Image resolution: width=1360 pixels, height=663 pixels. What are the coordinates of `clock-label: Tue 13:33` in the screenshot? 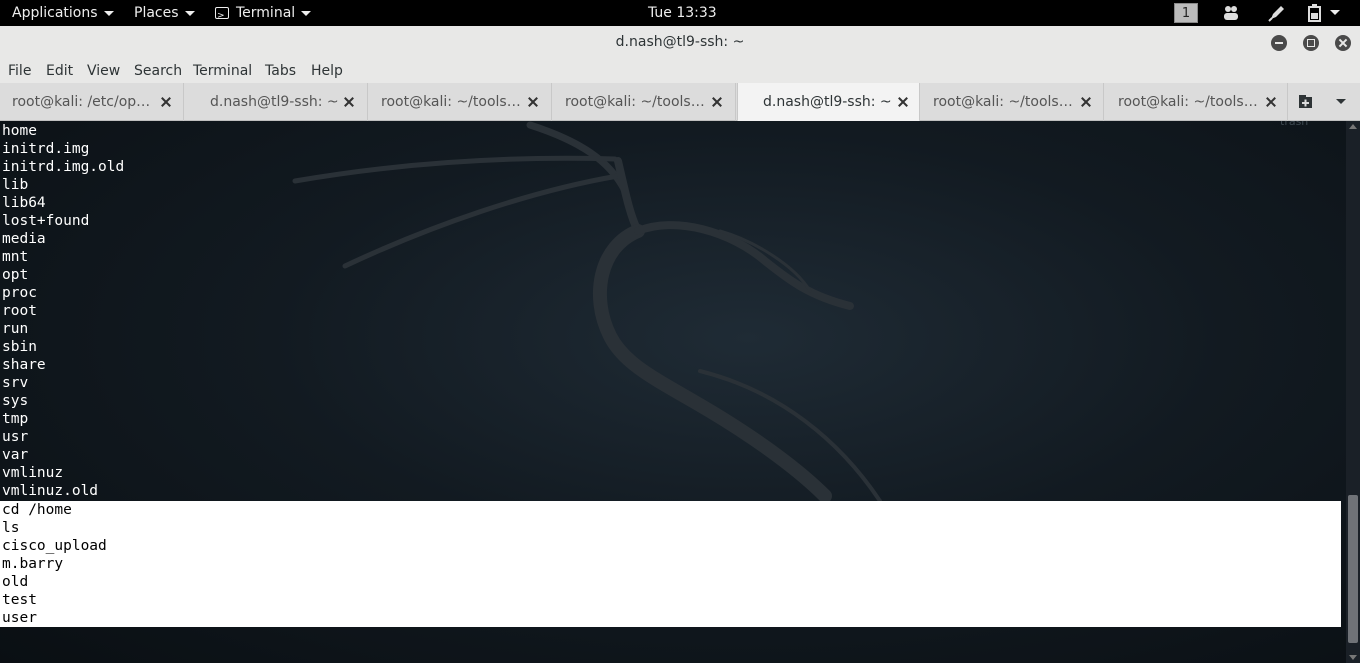 It's located at (682, 13).